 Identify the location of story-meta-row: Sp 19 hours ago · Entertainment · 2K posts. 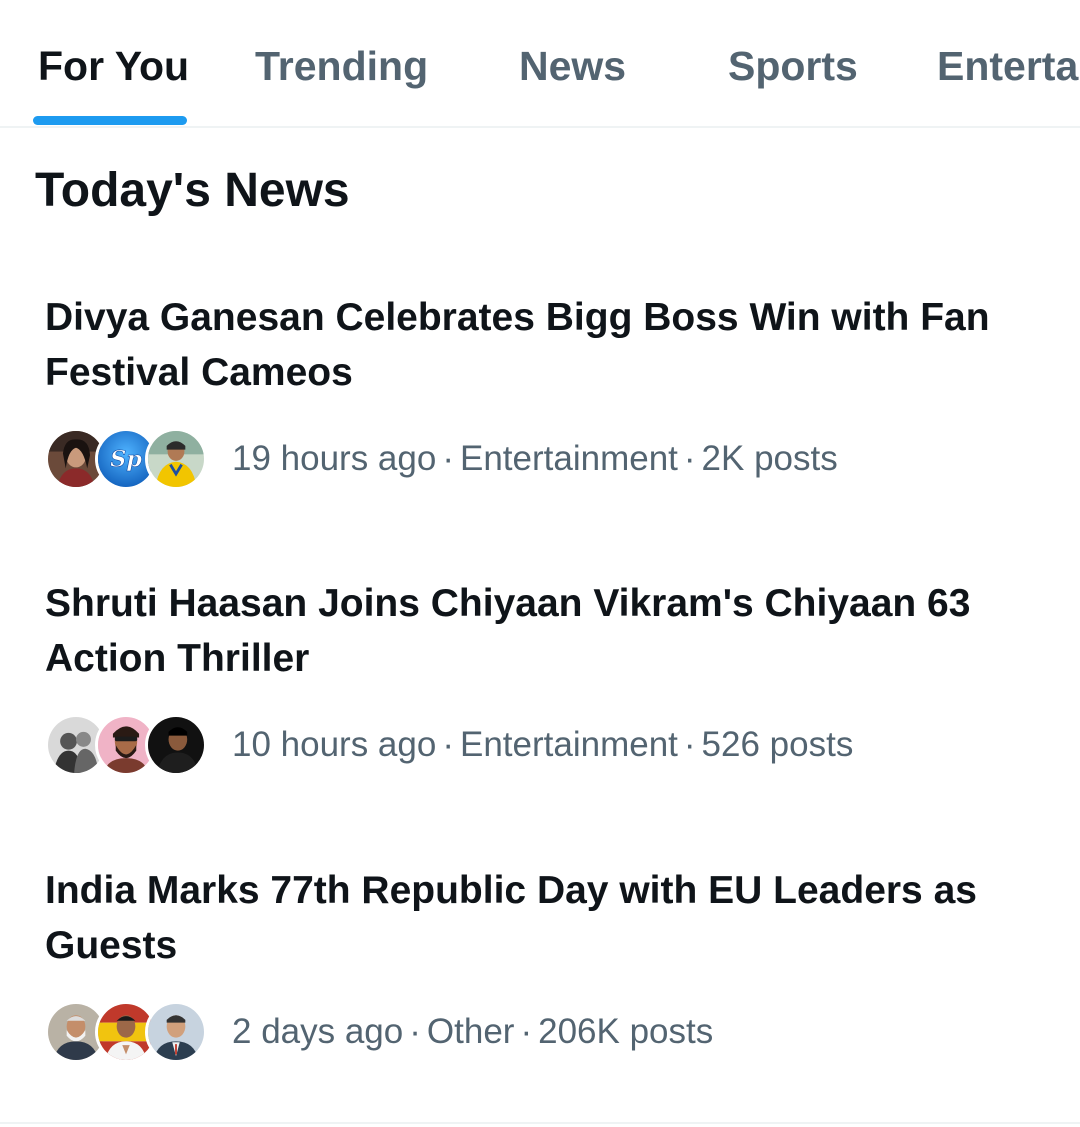
(545, 459).